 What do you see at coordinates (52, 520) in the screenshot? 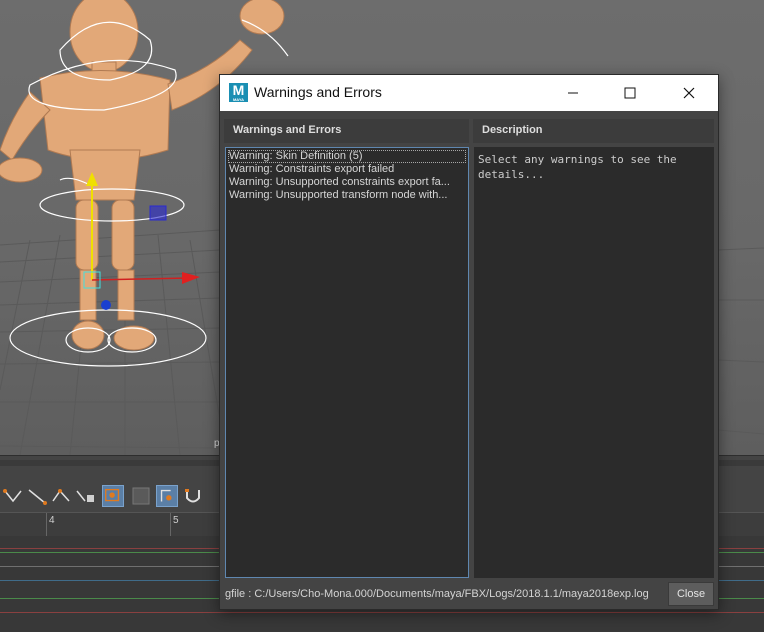
I see `timeline-tick-label: 4` at bounding box center [52, 520].